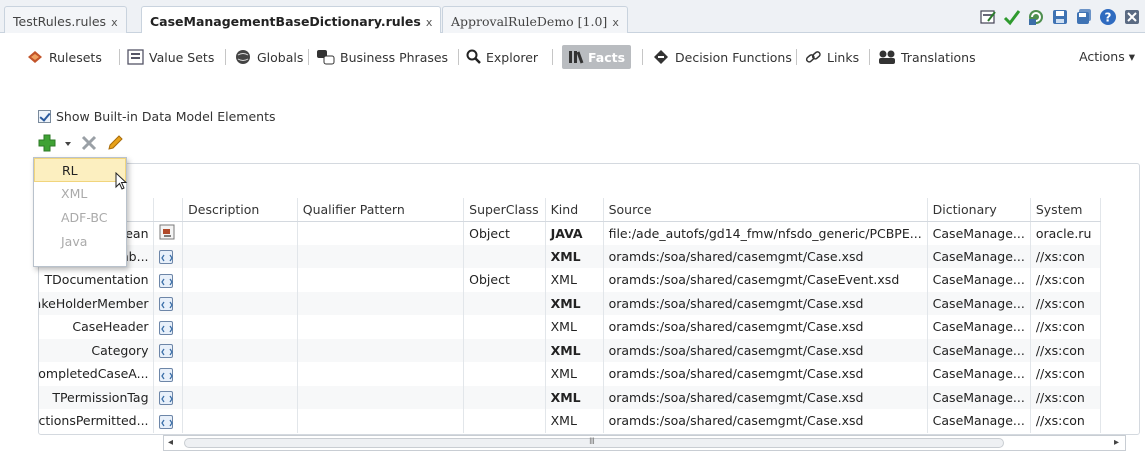  Describe the element at coordinates (381, 210) in the screenshot. I see `col-header-qualifier-pattern: Qualifier Pattern` at that location.